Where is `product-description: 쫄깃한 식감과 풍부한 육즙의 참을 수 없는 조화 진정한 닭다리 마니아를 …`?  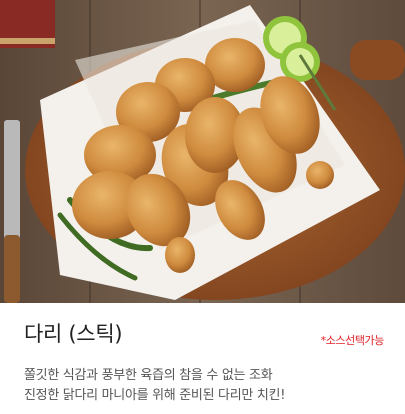
product-description: 쫄깃한 식감과 풍부한 육즙의 참을 수 없는 조화 진정한 닭다리 마니아를 … is located at coordinates (204, 386).